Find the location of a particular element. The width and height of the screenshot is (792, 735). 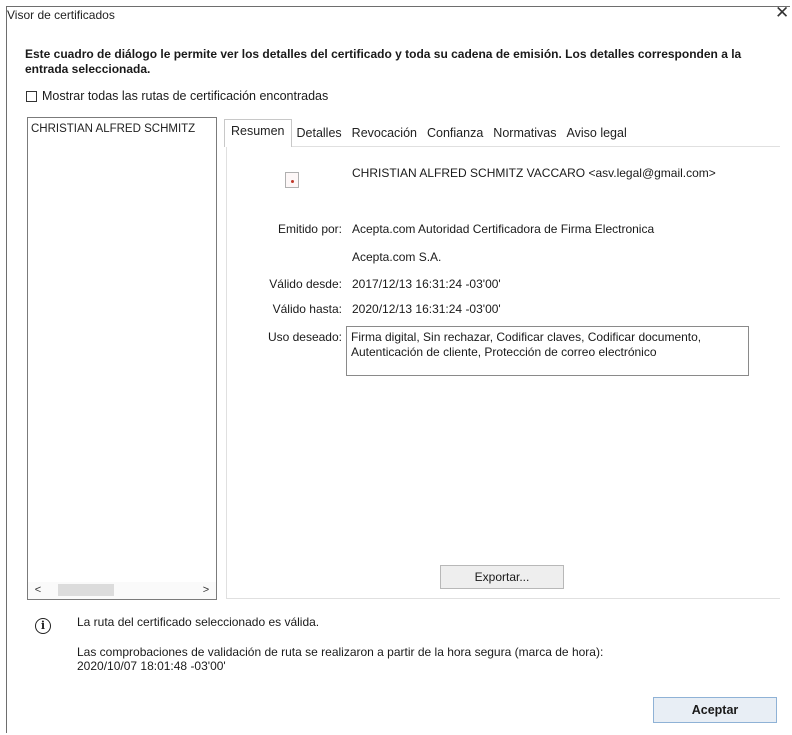

valid-from-label: Válido desde: is located at coordinates (305, 284).